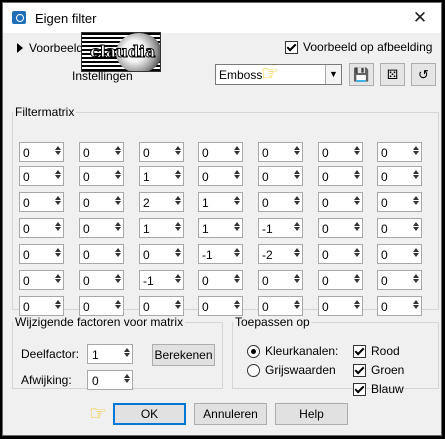 The width and height of the screenshot is (445, 439). What do you see at coordinates (20, 48) in the screenshot?
I see `expand-triangle-icon` at bounding box center [20, 48].